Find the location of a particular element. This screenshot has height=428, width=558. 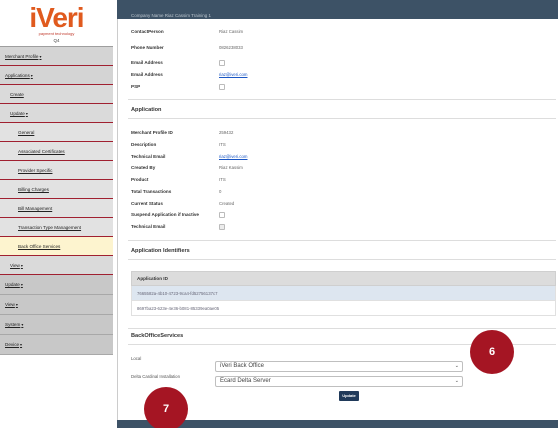

sidebar-item-view-top: View ▾ is located at coordinates (56, 305).